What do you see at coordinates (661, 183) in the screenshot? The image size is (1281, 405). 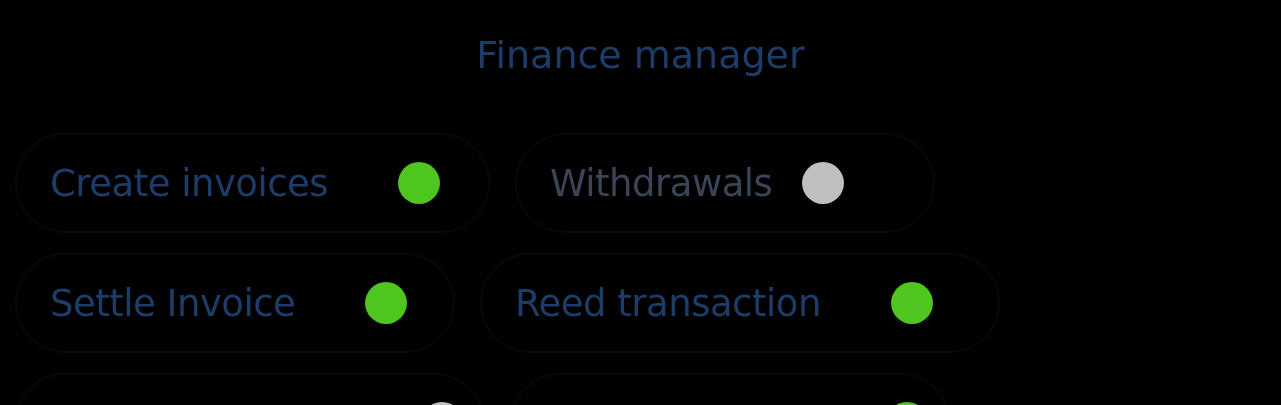 I see `permission-label: Withdrawals` at bounding box center [661, 183].